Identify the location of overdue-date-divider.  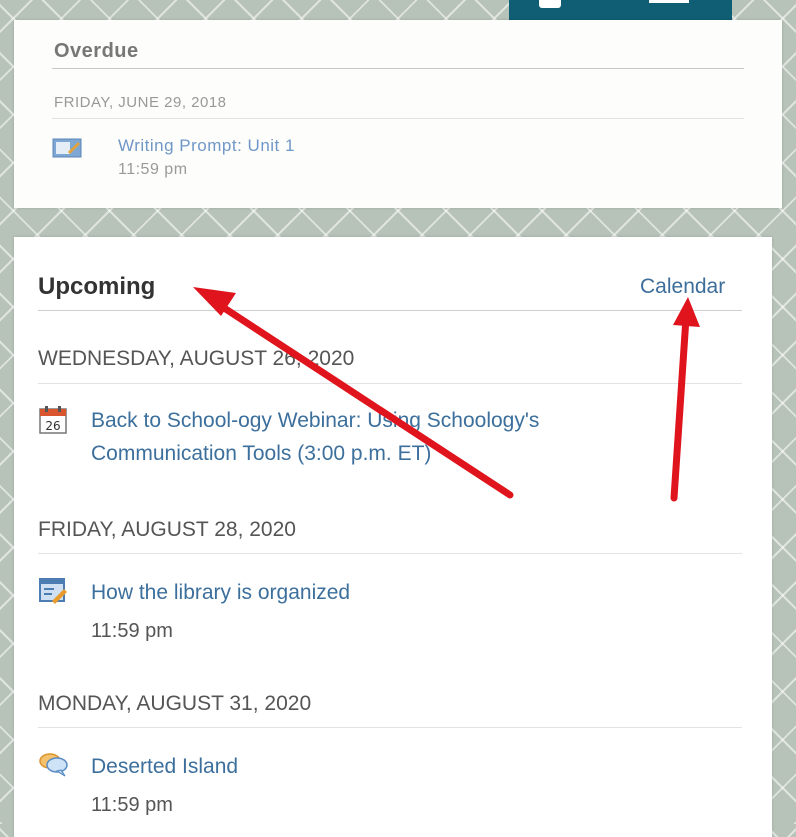
(398, 118).